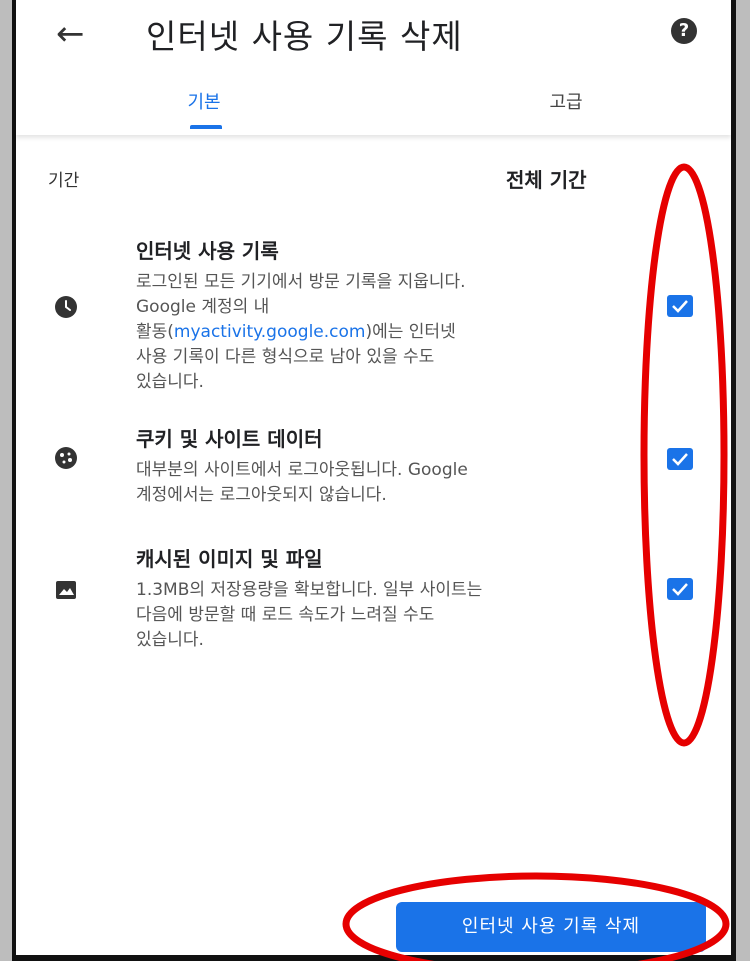 The height and width of the screenshot is (961, 750). Describe the element at coordinates (680, 459) in the screenshot. I see `cookies-checkbox` at that location.